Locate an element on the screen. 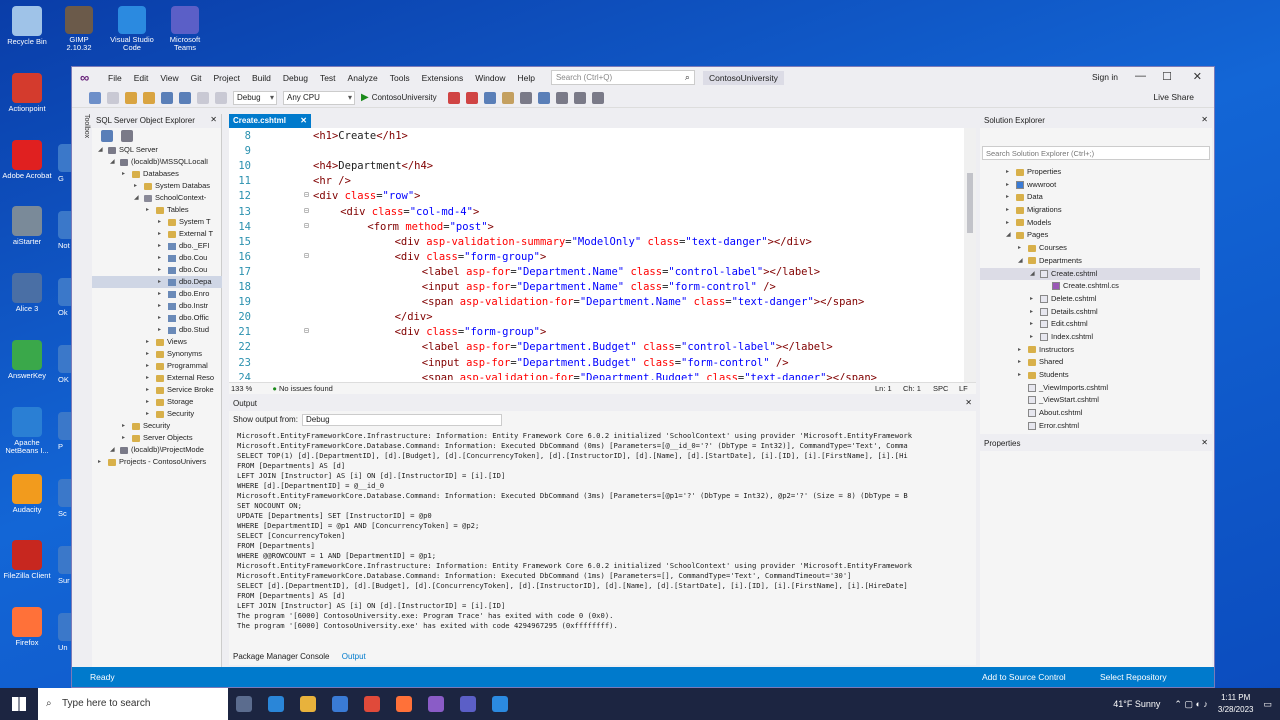 The height and width of the screenshot is (720, 1280). tree-item: ▸ Tables is located at coordinates (157, 210).